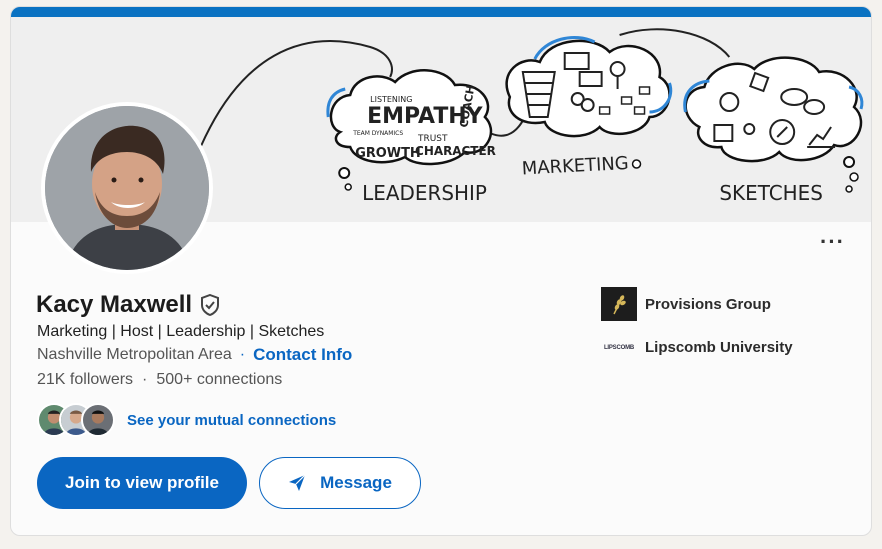 The image size is (882, 549). What do you see at coordinates (619, 304) in the screenshot?
I see `provisions-group-logo-icon` at bounding box center [619, 304].